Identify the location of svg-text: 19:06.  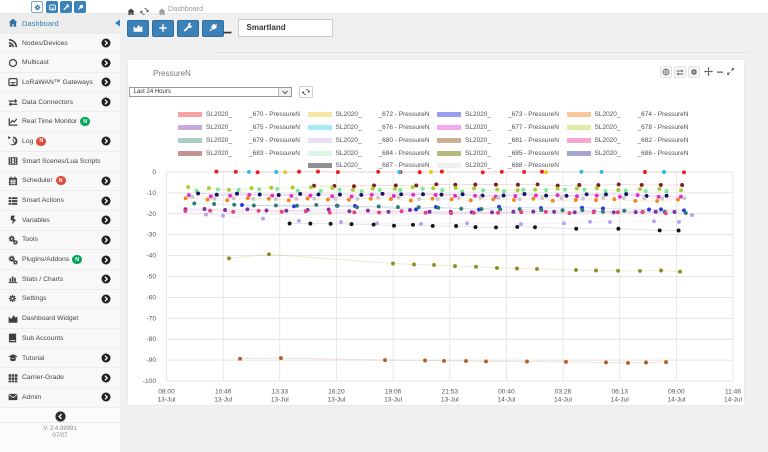
(393, 391).